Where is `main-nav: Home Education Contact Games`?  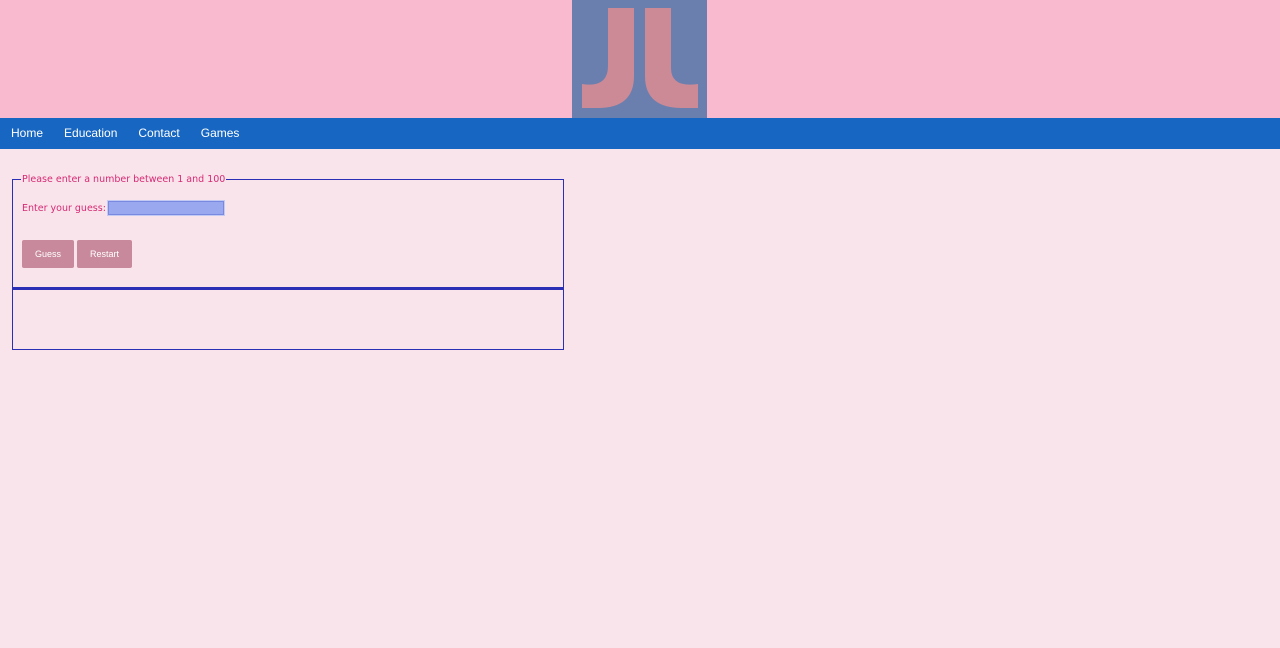
main-nav: Home Education Contact Games is located at coordinates (640, 133).